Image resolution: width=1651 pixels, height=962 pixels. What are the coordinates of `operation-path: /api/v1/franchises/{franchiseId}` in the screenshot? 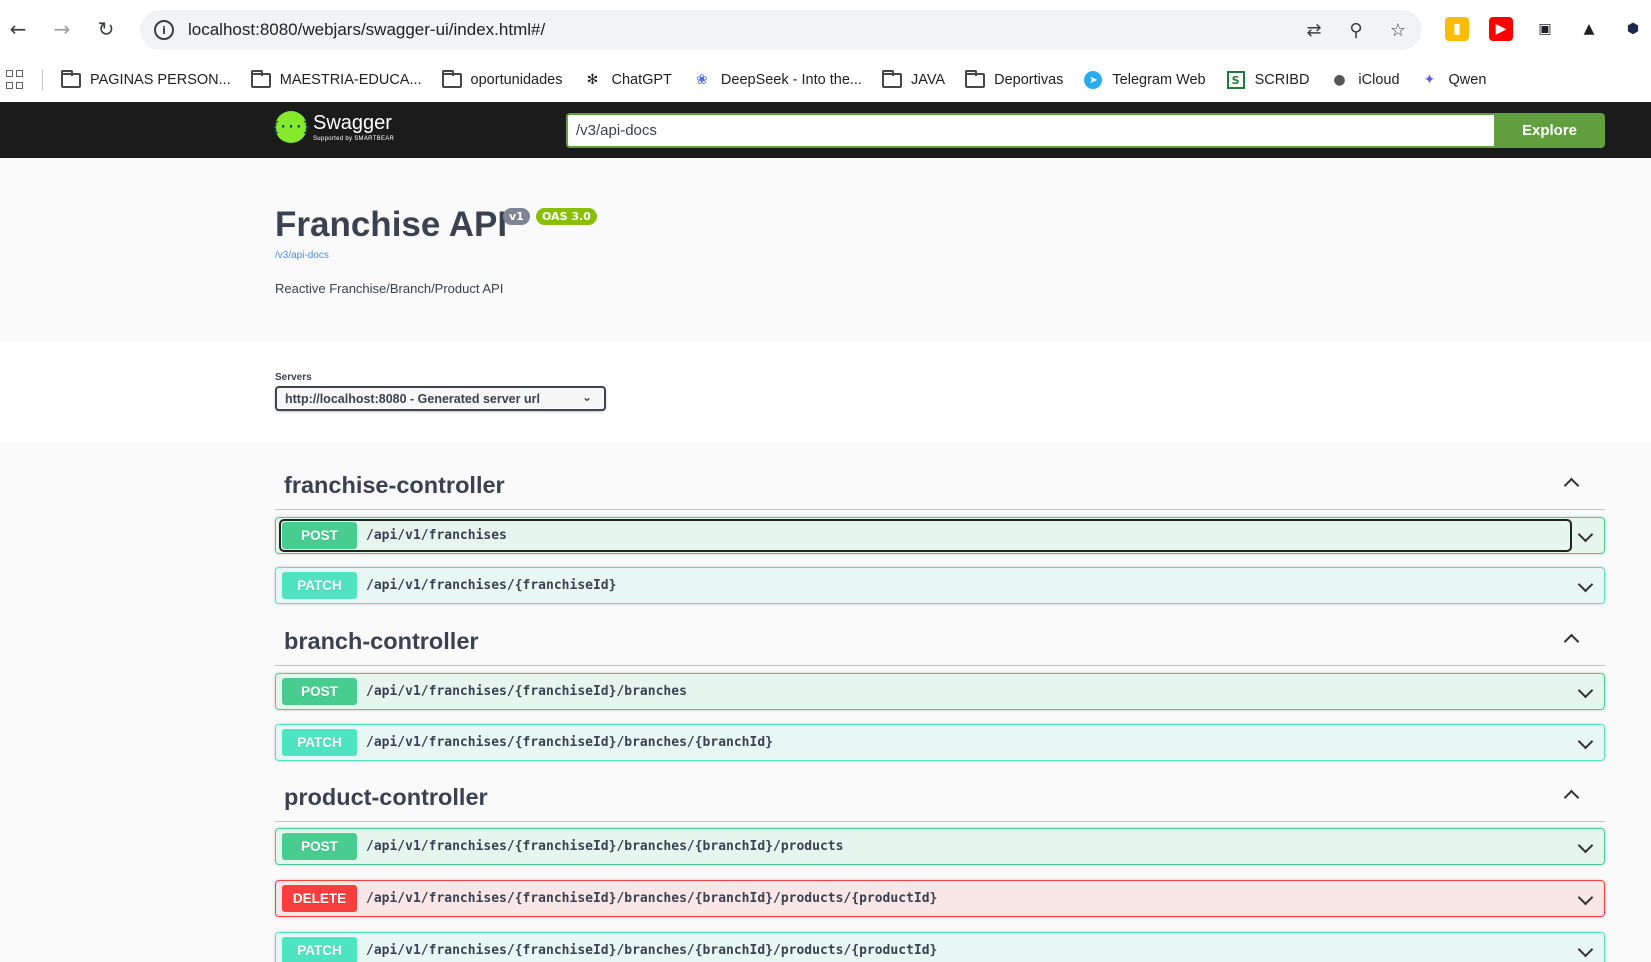 It's located at (491, 585).